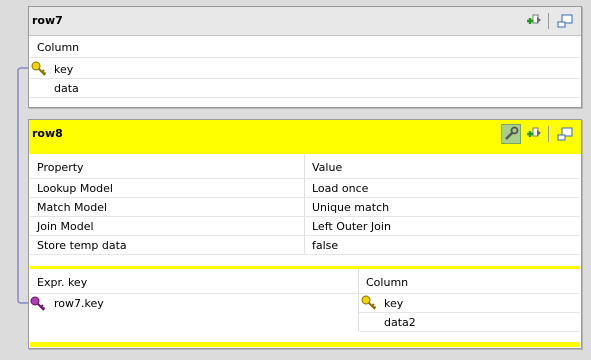 This screenshot has height=360, width=591. I want to click on expr-key-header: Expr. key, so click(62, 282).